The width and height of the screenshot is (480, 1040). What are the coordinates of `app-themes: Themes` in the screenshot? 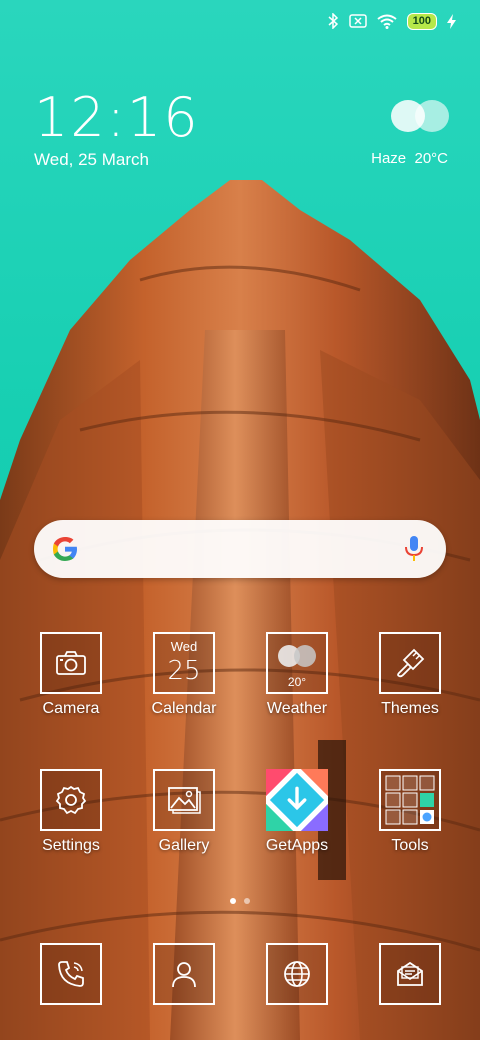 It's located at (410, 675).